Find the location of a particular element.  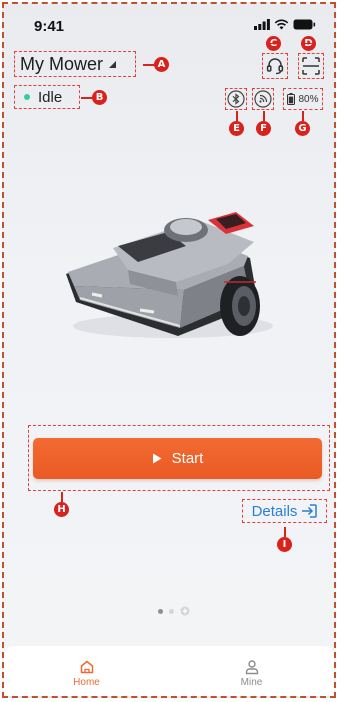

device-selector: My Mower is located at coordinates (75, 64).